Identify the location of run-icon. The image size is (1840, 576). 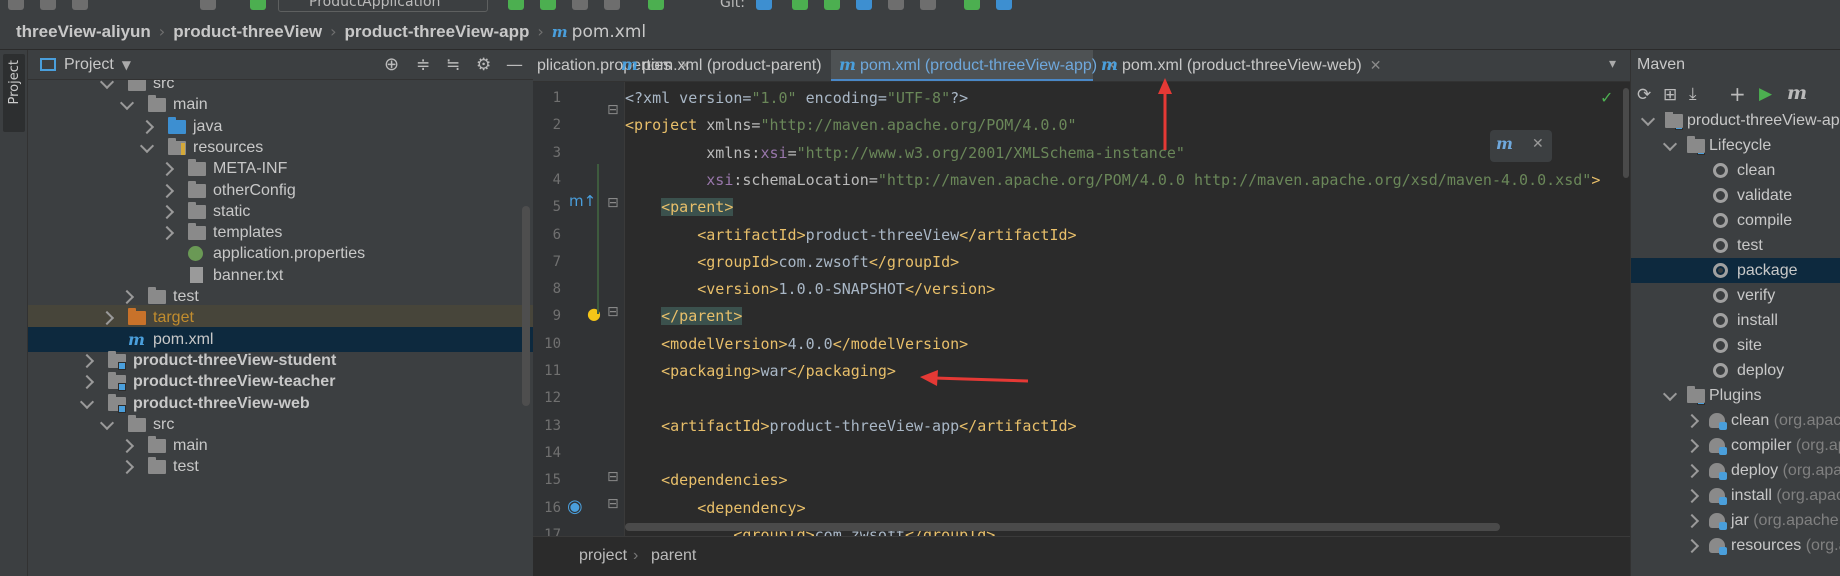
(516, 5).